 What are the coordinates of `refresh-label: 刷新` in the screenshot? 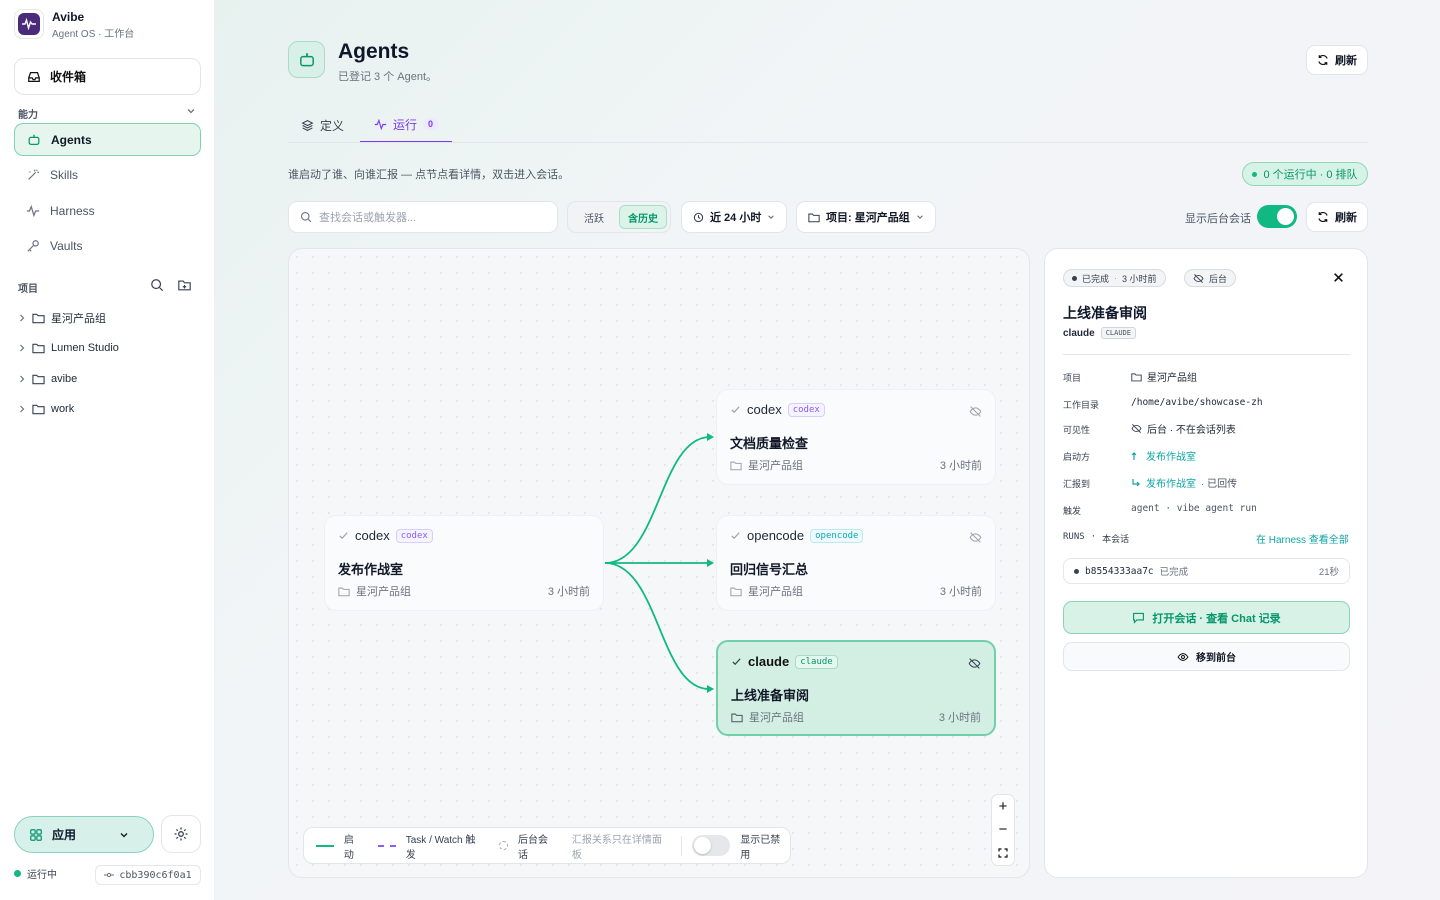 It's located at (1346, 218).